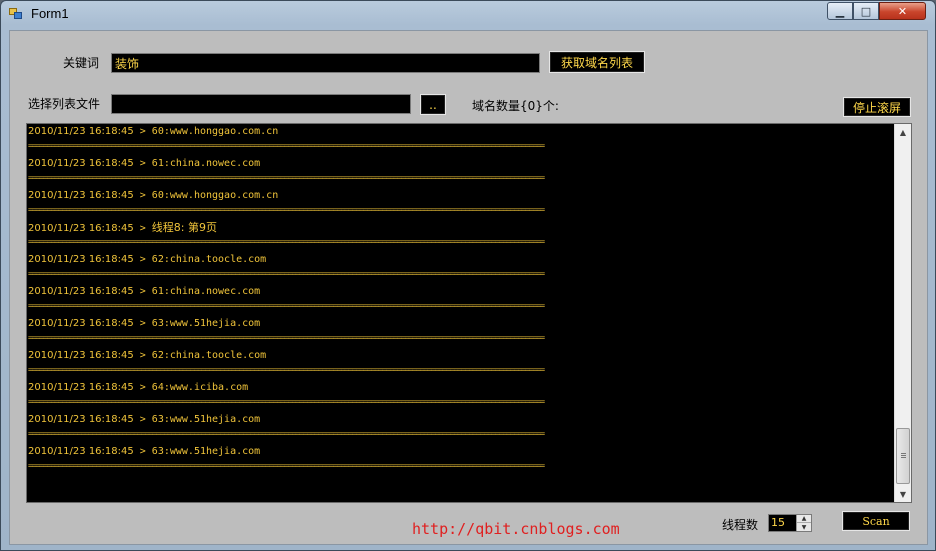 This screenshot has width=936, height=551. I want to click on get-domain-list-button: 获取域名列表, so click(597, 62).